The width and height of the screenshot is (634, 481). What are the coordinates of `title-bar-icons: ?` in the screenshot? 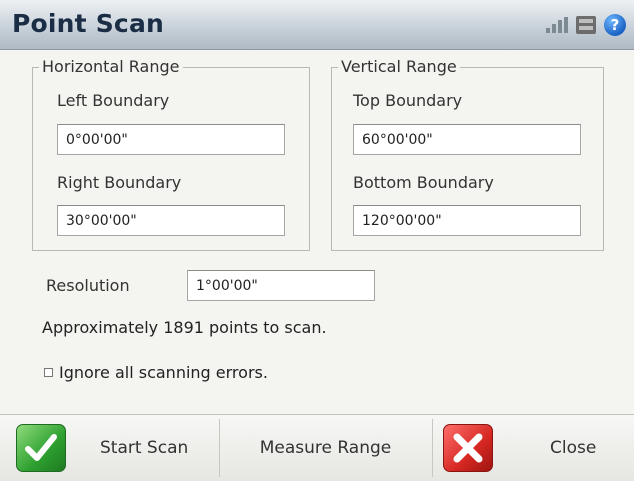 It's located at (586, 25).